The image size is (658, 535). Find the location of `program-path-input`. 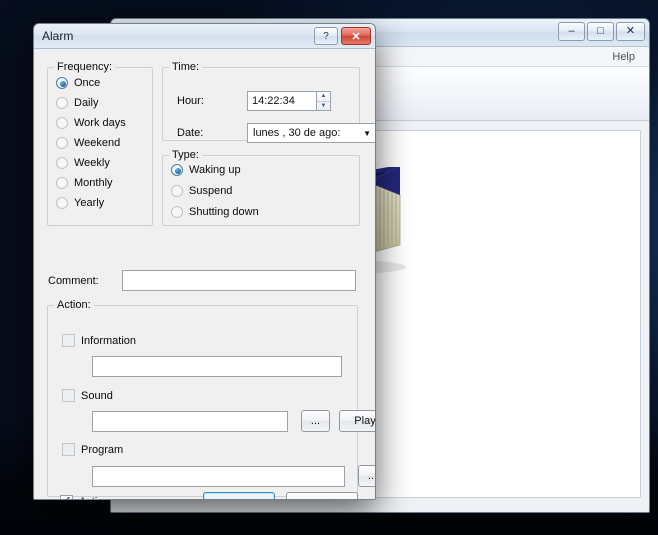

program-path-input is located at coordinates (218, 476).